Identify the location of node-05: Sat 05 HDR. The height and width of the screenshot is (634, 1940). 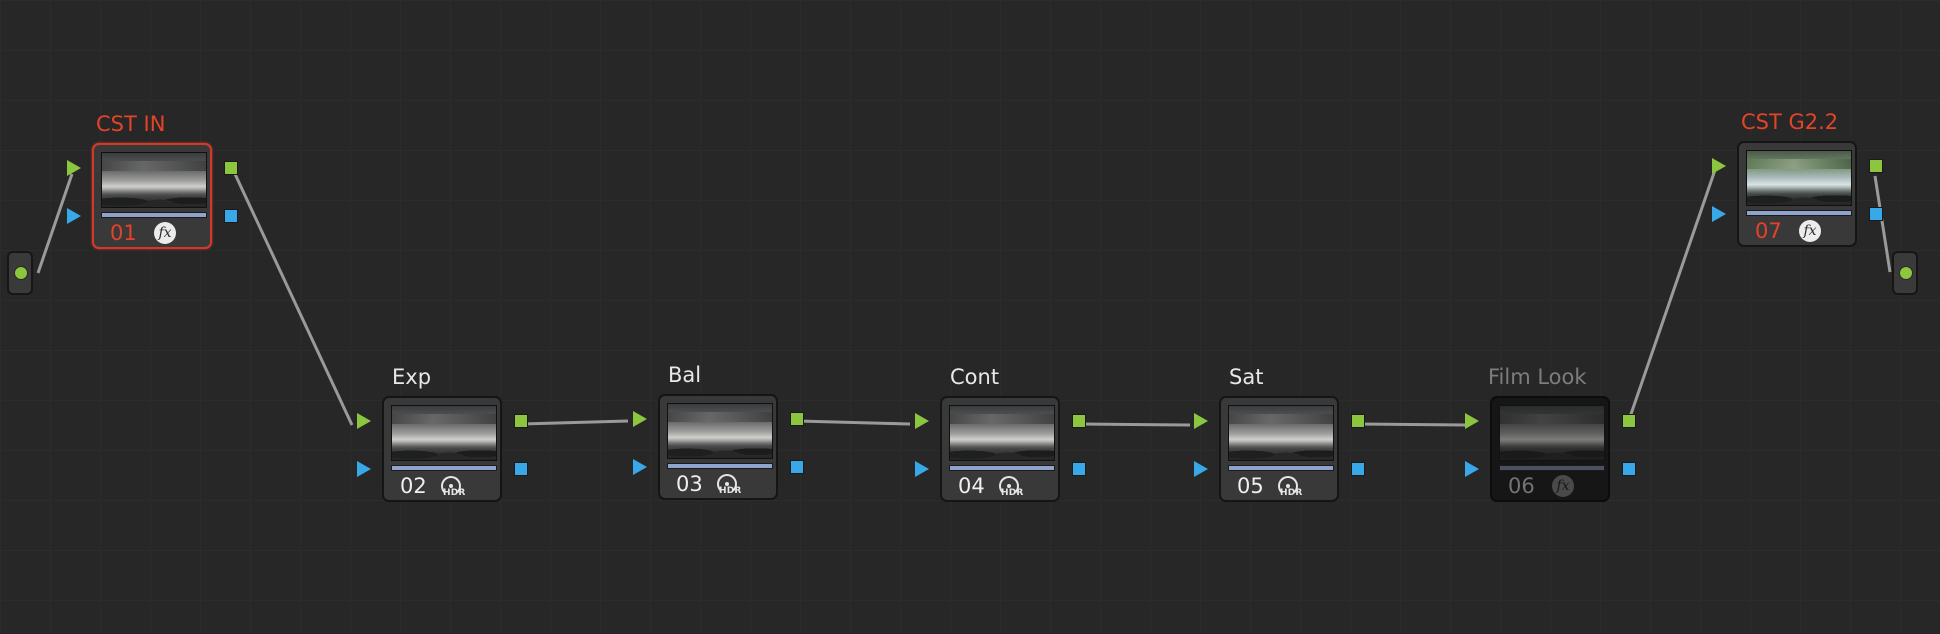
(1279, 433).